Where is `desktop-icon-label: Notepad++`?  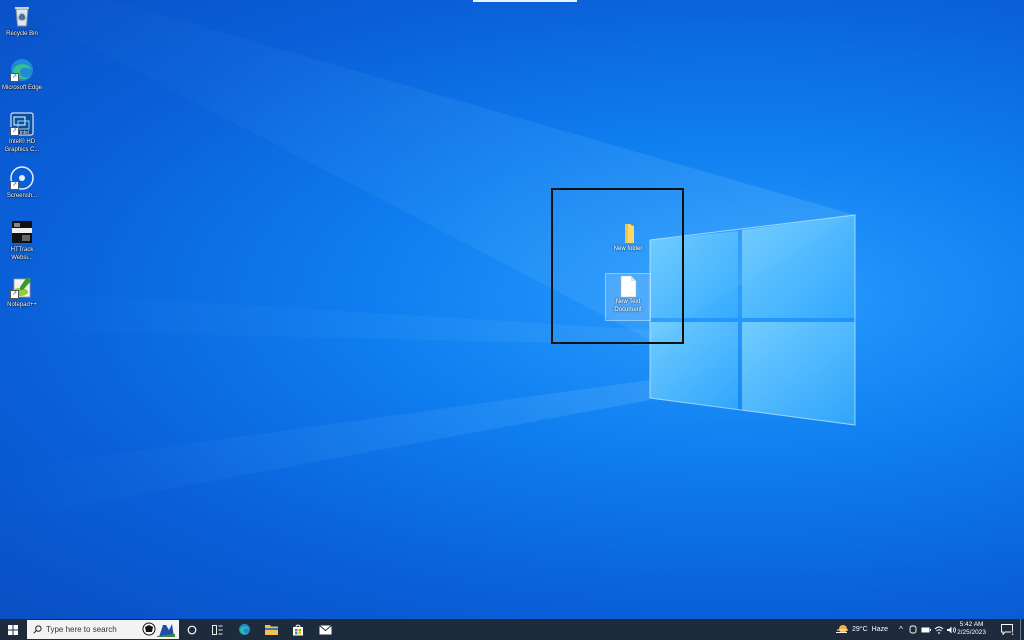 desktop-icon-label: Notepad++ is located at coordinates (22, 305).